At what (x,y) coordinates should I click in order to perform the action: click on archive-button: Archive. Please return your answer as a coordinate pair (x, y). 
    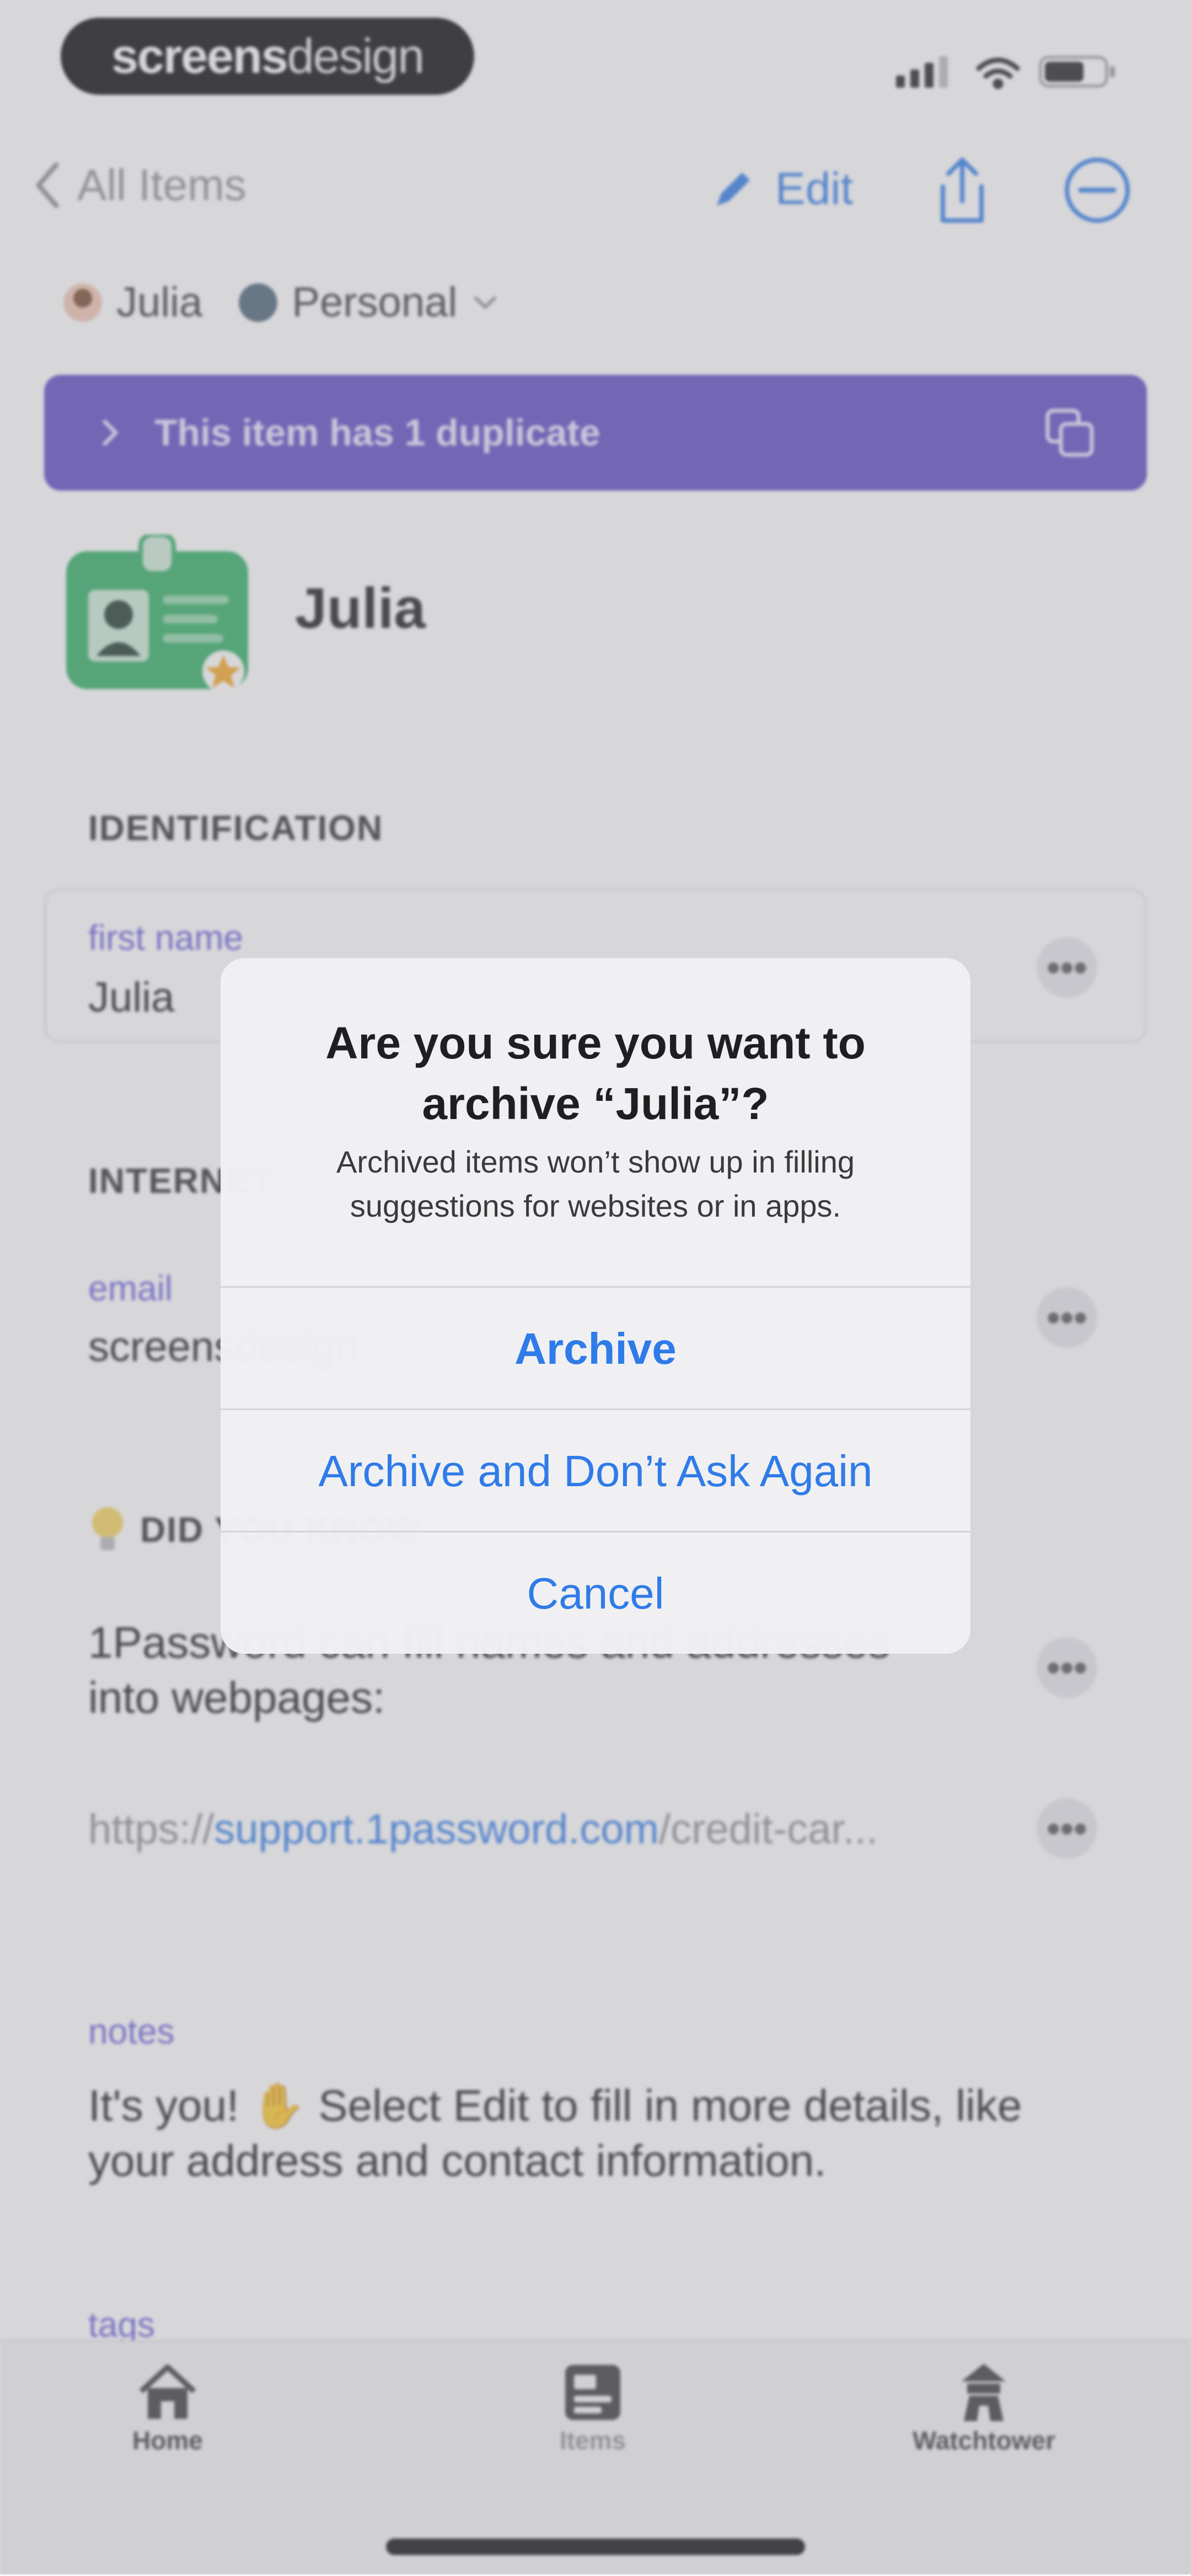
    Looking at the image, I should click on (595, 1348).